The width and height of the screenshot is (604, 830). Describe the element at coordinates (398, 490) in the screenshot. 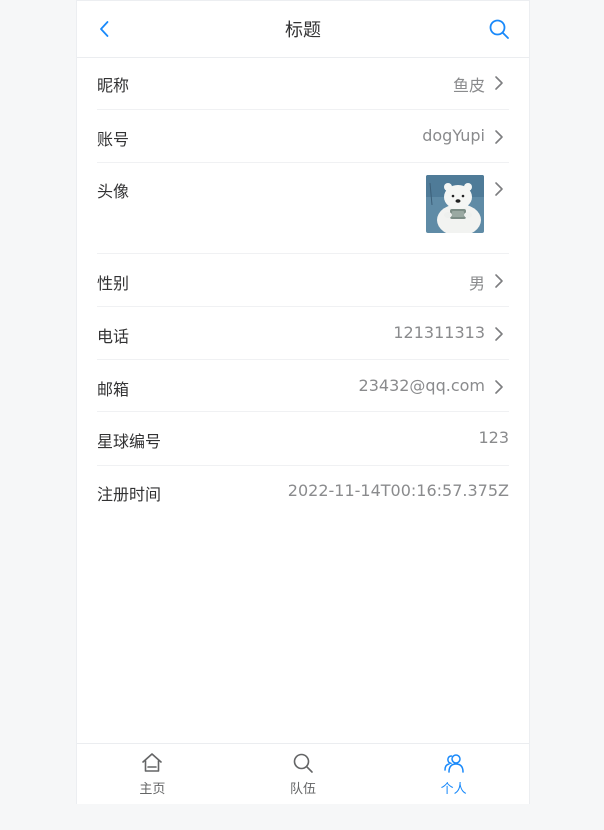

I see `register-time-value: 2022-11-14T00:16:57.375Z` at that location.